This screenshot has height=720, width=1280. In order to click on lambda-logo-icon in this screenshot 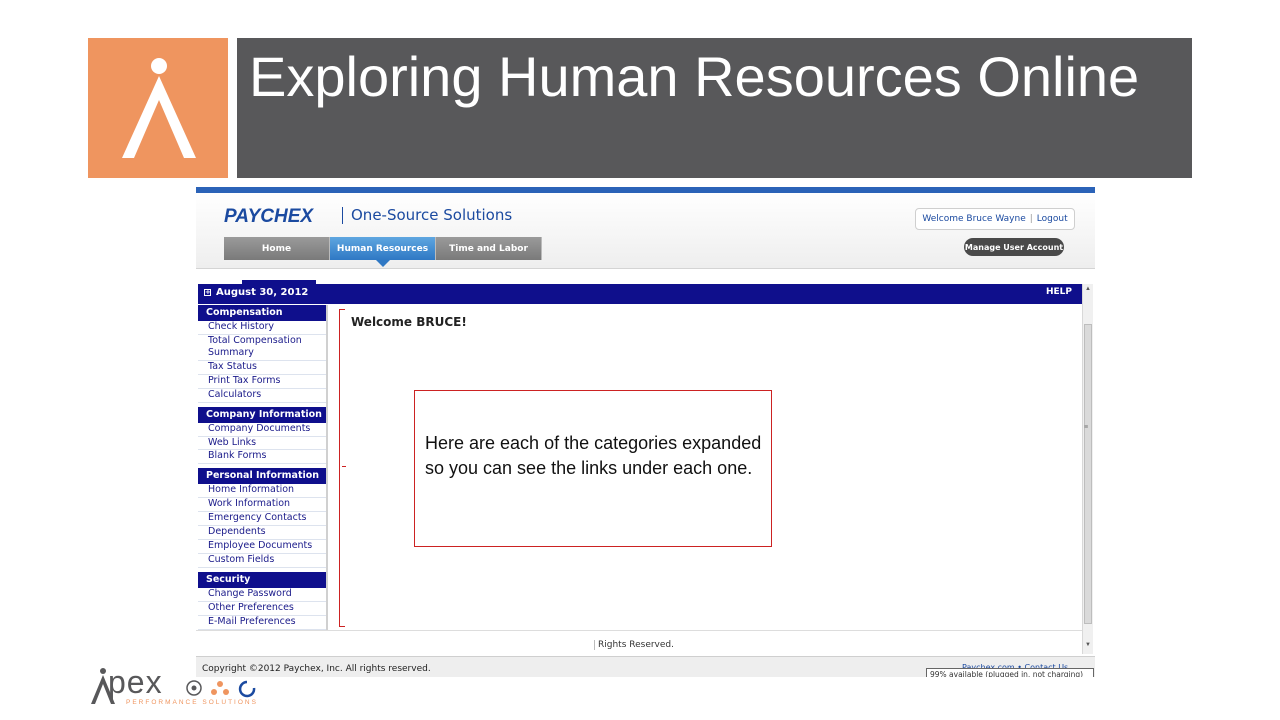, I will do `click(159, 108)`.